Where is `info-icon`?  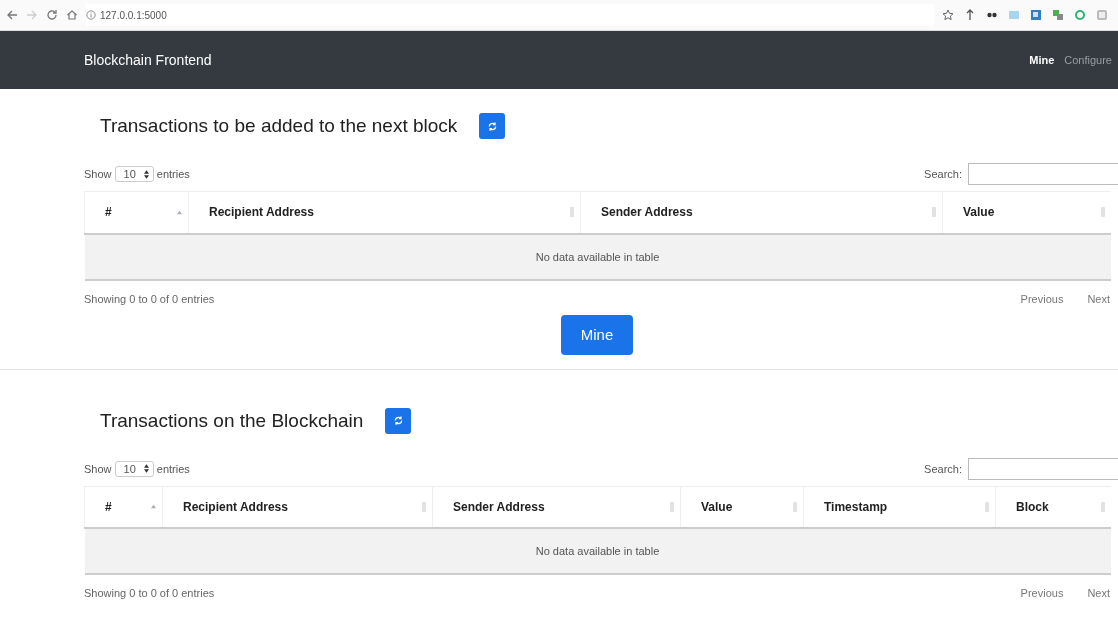 info-icon is located at coordinates (91, 15).